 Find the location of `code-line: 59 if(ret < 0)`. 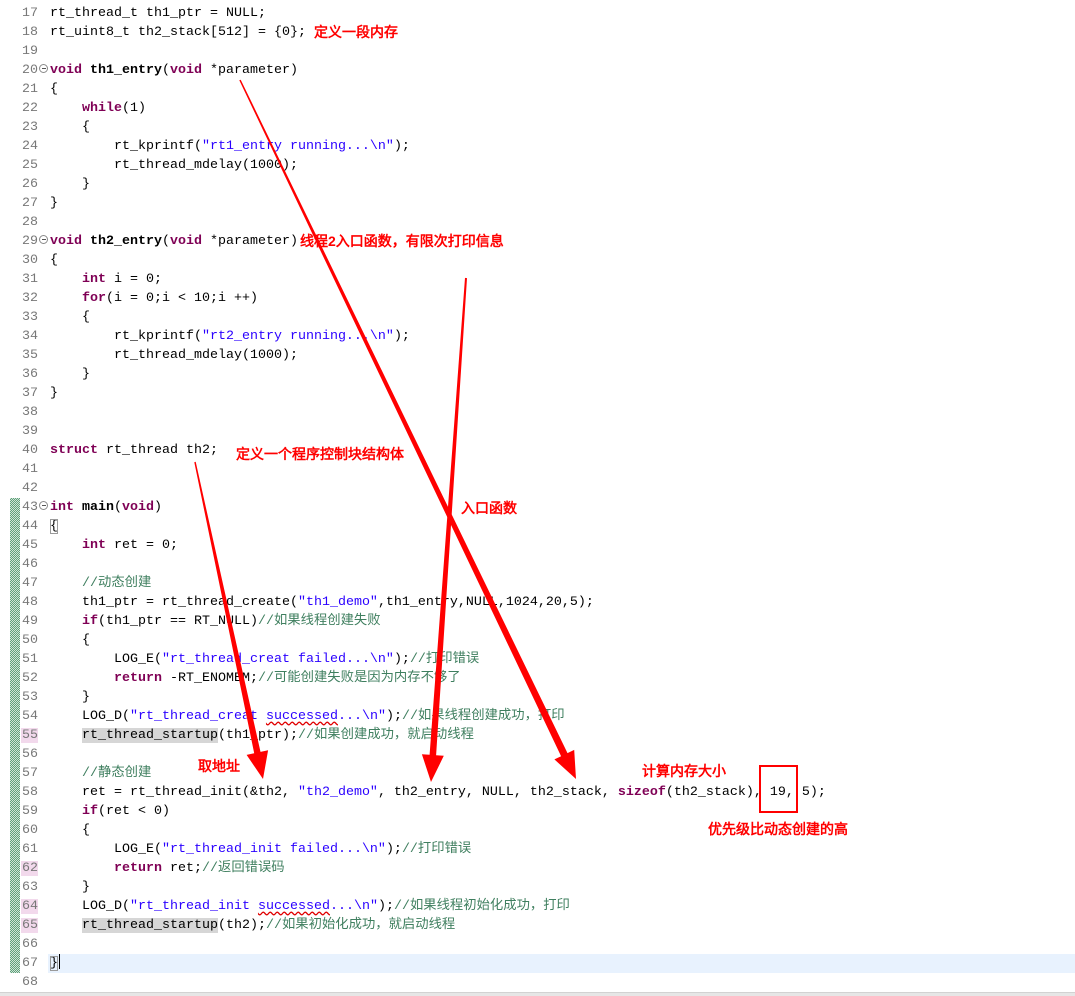

code-line: 59 if(ret < 0) is located at coordinates (537, 811).